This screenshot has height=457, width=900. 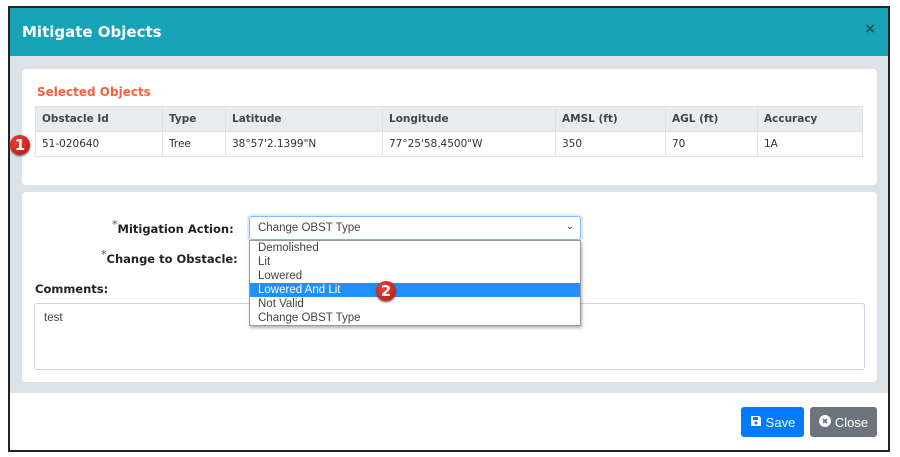 I want to click on option-change-obst-type: Change OBST Type, so click(x=415, y=318).